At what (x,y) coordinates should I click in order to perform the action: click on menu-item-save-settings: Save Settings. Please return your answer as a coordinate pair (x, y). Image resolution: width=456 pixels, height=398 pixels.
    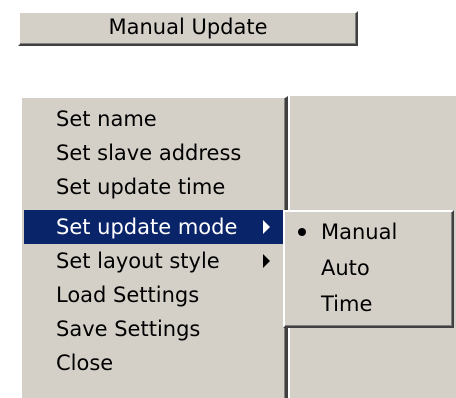
    Looking at the image, I should click on (154, 329).